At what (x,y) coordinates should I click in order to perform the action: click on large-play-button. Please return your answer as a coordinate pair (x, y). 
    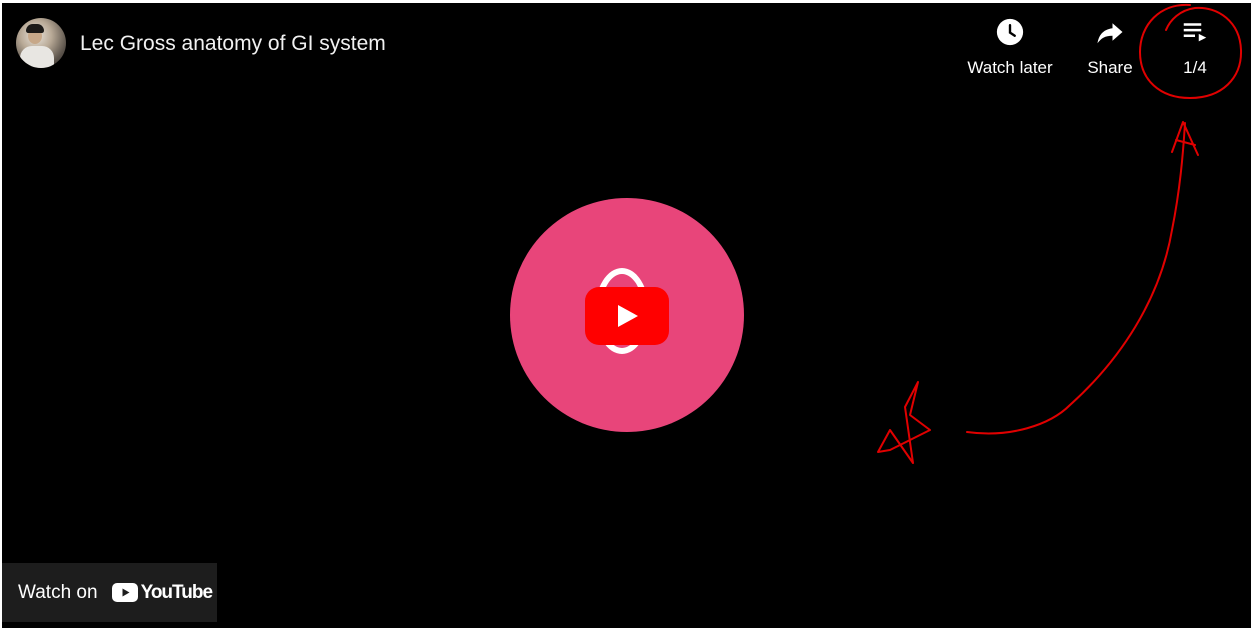
    Looking at the image, I should click on (627, 316).